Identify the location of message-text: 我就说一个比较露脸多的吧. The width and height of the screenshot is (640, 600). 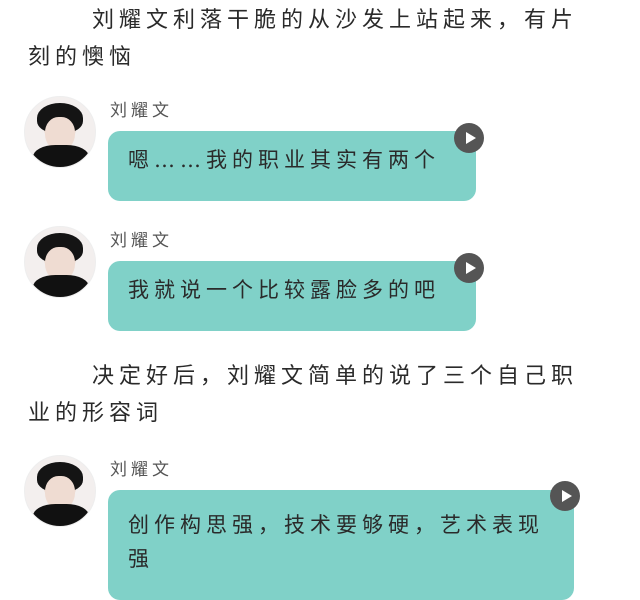
(284, 290).